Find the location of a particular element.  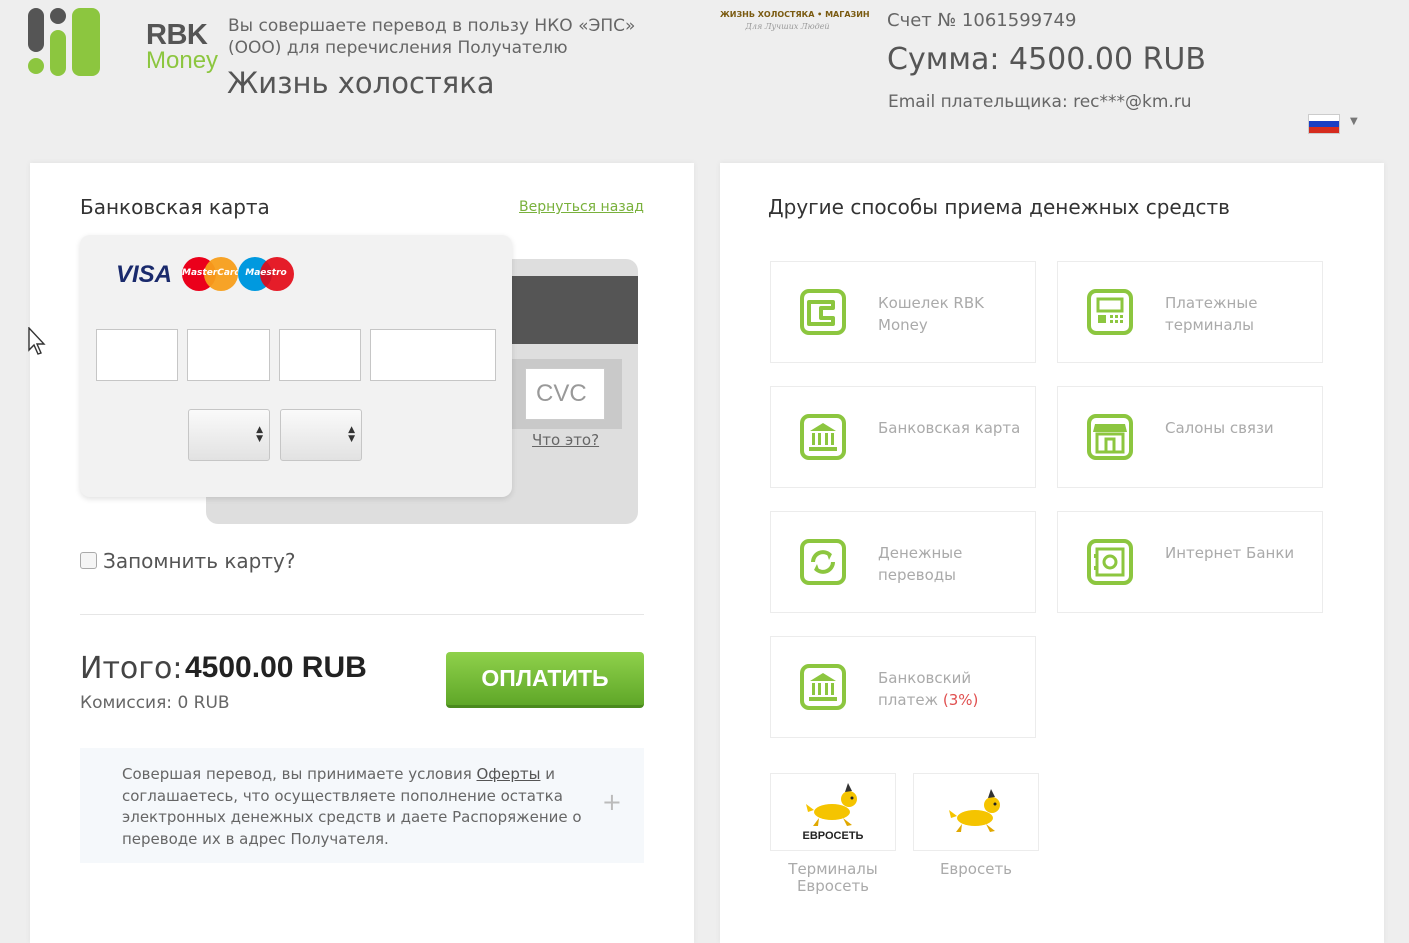

merchant-name: Жизнь холостяка is located at coordinates (361, 83).